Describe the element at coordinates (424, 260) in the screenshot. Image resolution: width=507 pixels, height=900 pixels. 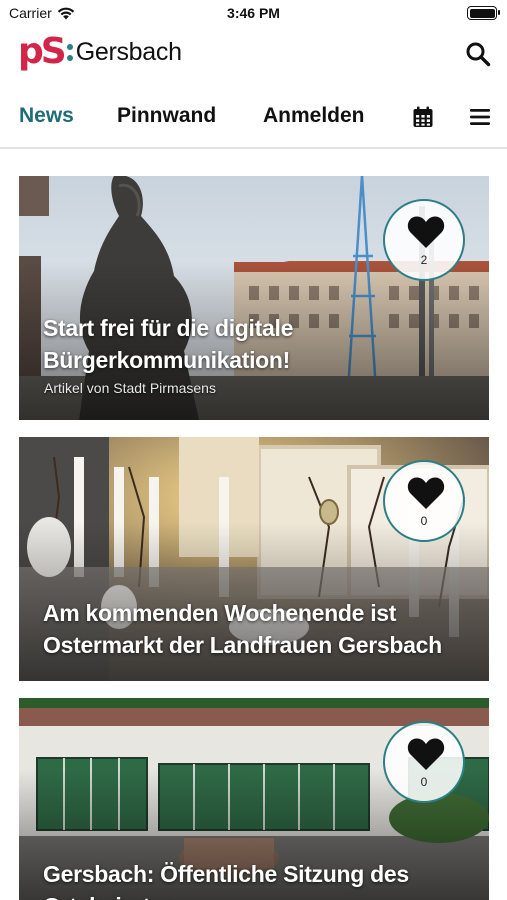
I see `like-count: 2` at that location.